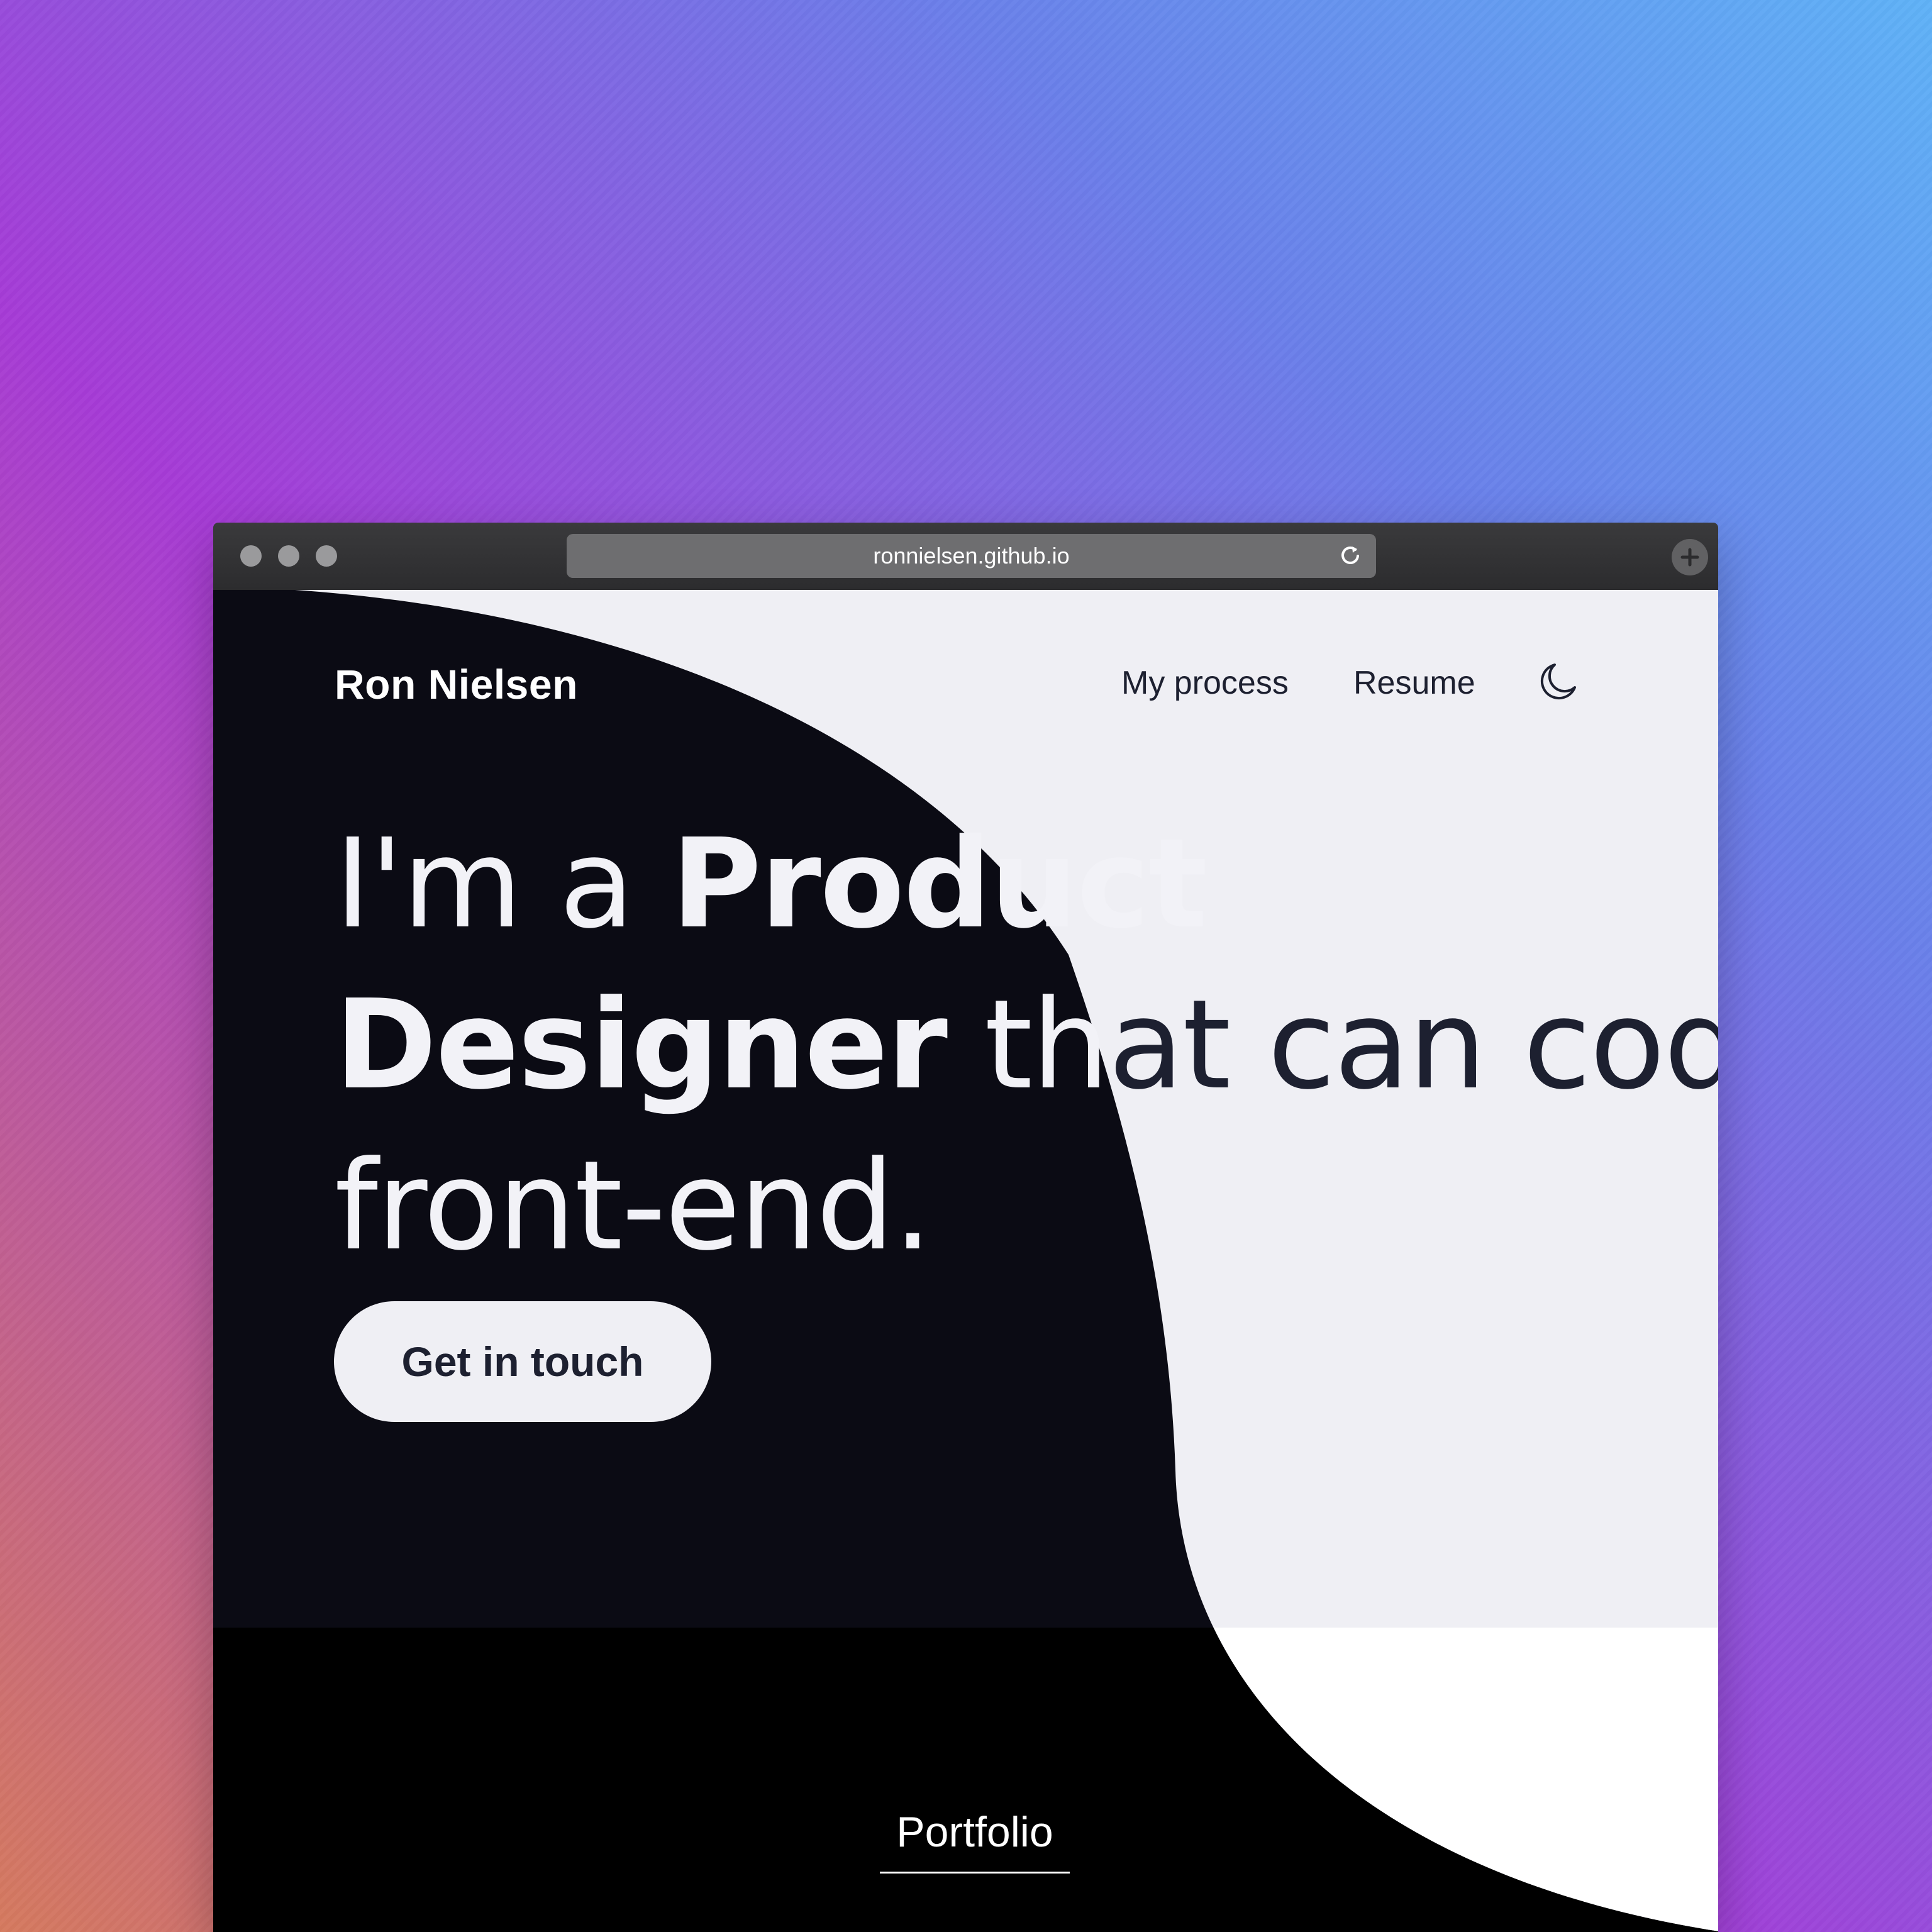  I want to click on window-close-dot, so click(251, 556).